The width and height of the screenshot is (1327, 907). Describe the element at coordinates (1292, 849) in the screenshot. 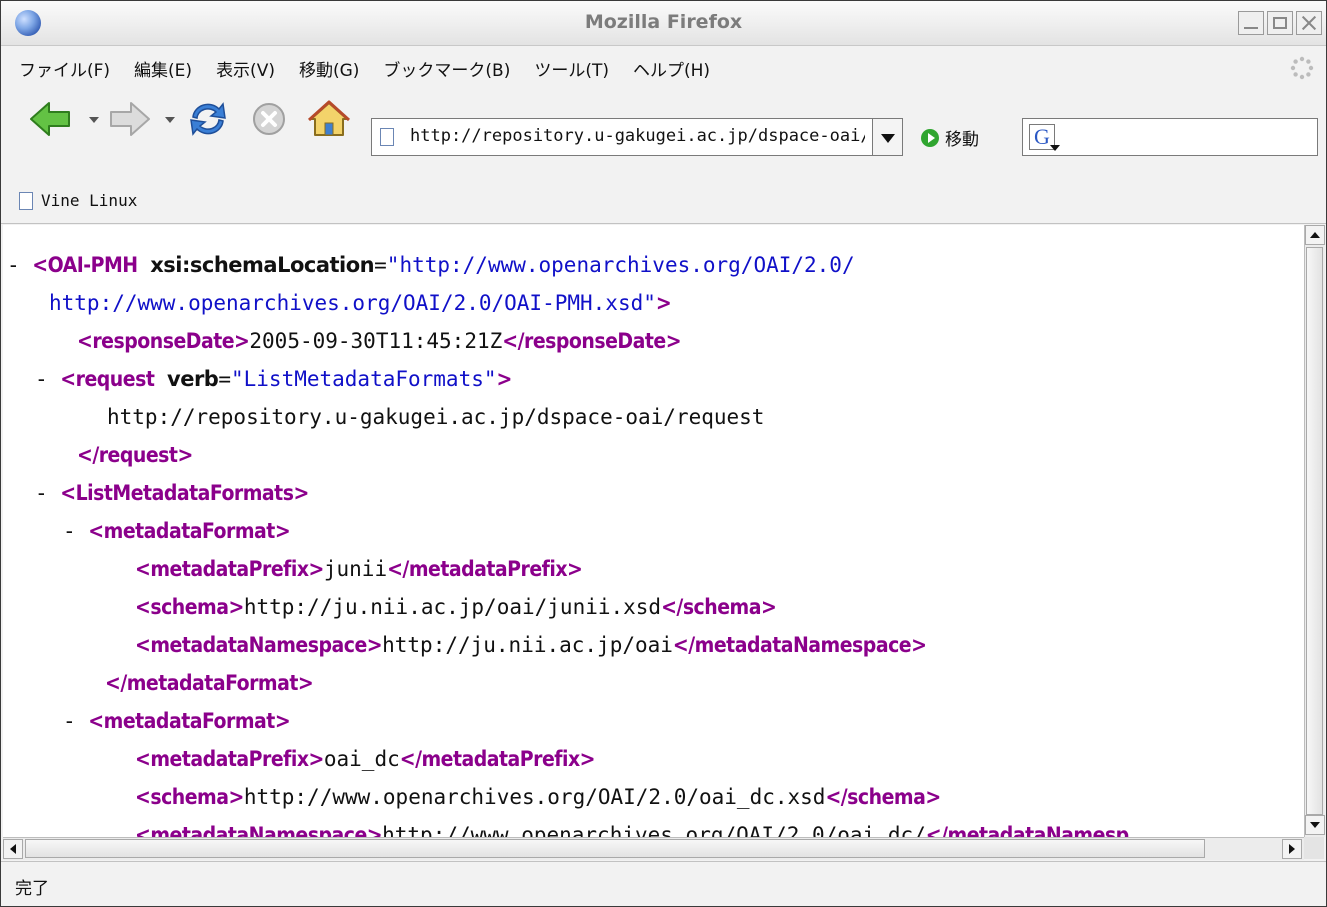

I see `scroll-right-icon` at that location.